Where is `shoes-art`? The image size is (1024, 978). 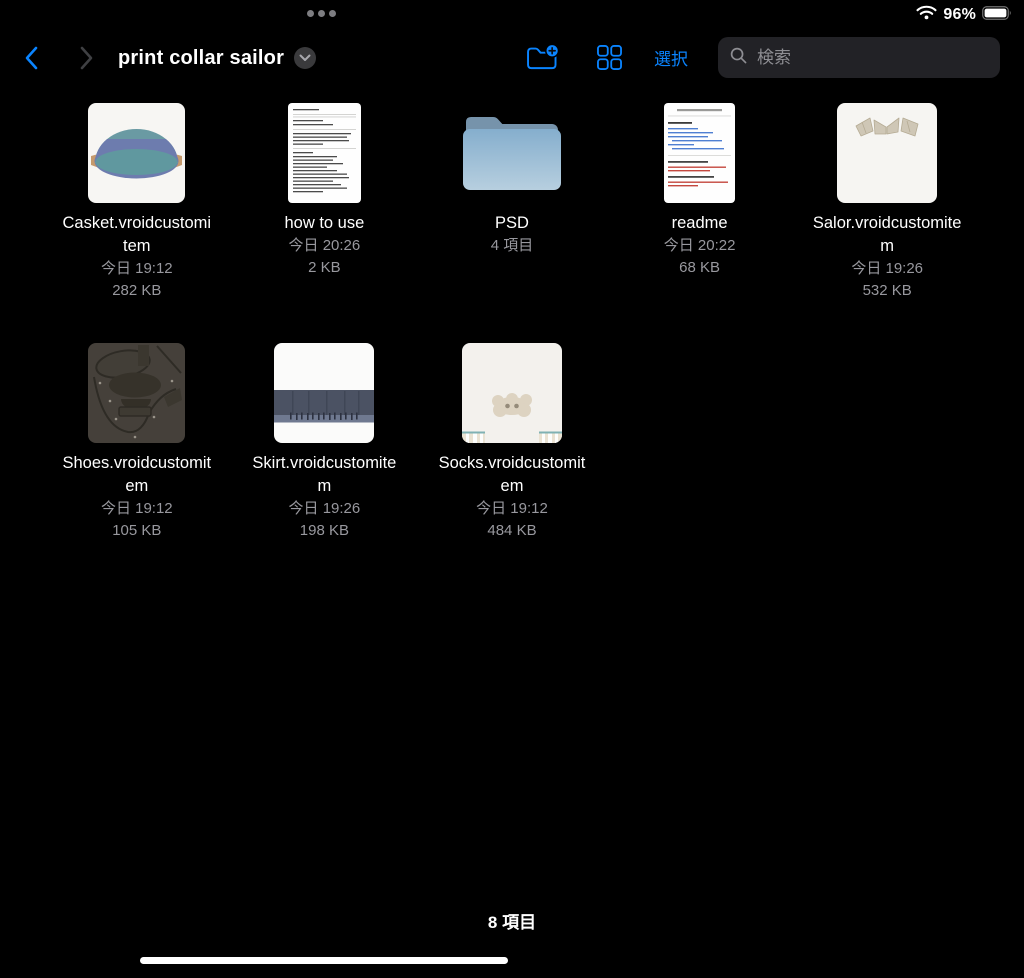
shoes-art is located at coordinates (138, 392).